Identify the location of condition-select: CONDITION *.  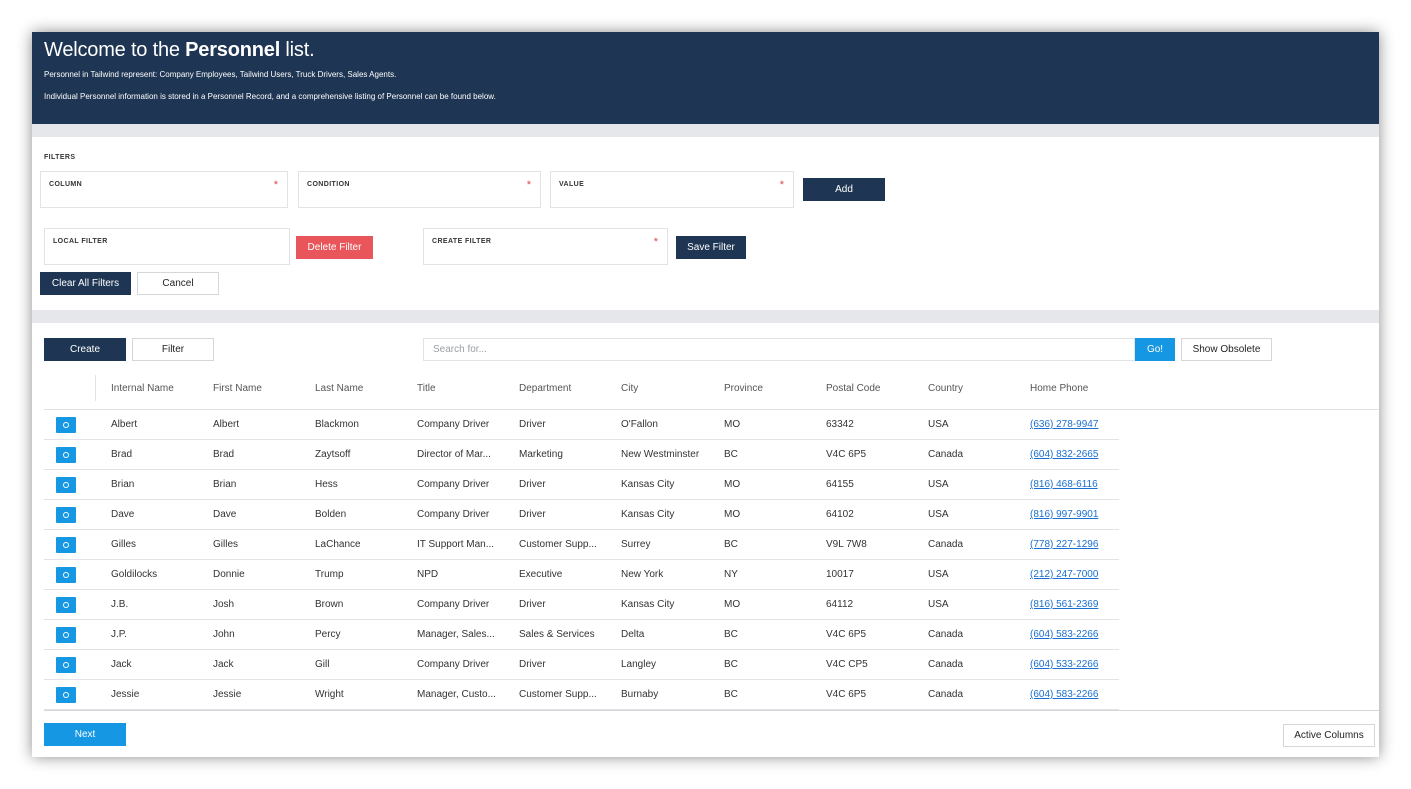
(419, 189).